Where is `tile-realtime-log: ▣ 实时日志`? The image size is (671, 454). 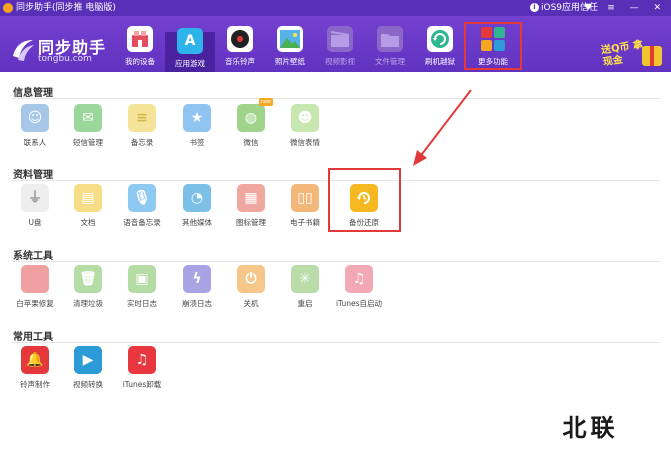 tile-realtime-log: ▣ 实时日志 is located at coordinates (142, 291).